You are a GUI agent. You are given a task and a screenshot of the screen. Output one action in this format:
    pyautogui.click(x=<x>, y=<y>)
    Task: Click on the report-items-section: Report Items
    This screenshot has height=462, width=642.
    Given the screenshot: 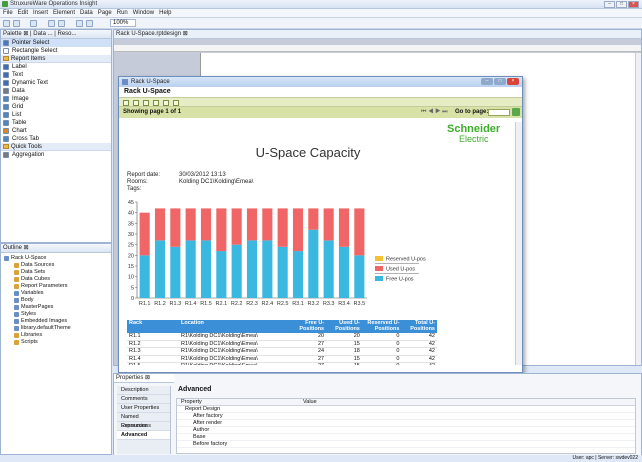 What is the action you would take?
    pyautogui.click(x=56, y=59)
    